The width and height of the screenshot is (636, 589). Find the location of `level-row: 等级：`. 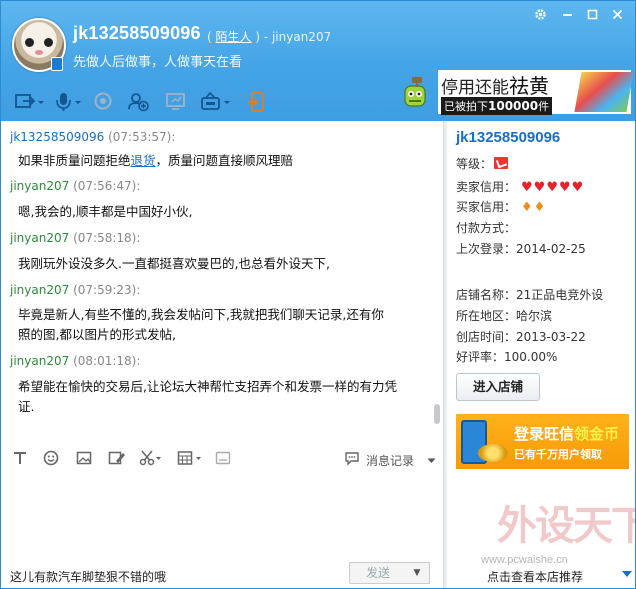

level-row: 等级： is located at coordinates (482, 163).